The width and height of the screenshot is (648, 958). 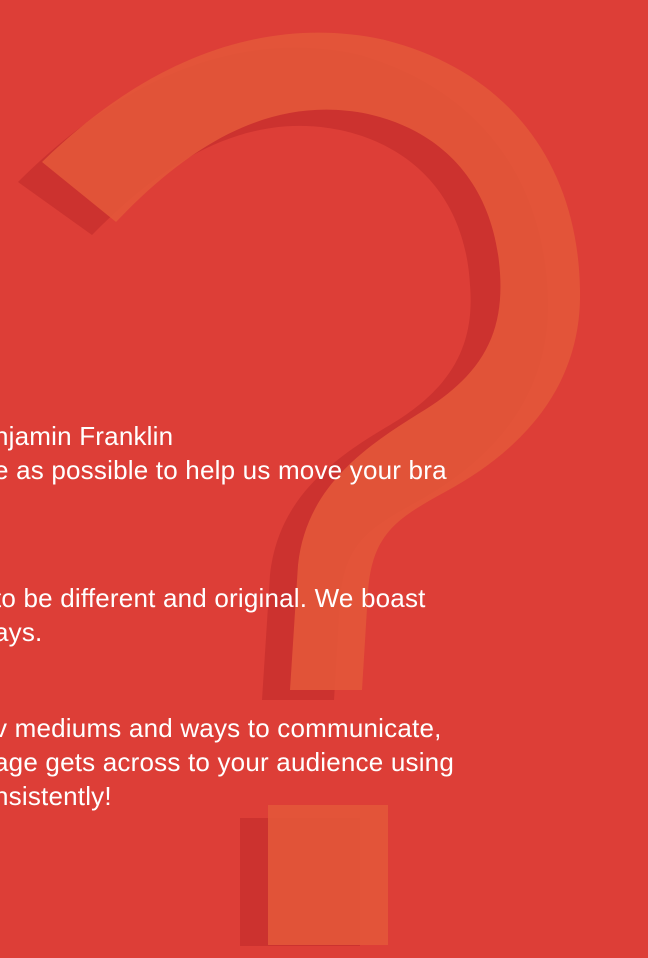 I want to click on text-line: njamin Franklin, so click(x=87, y=436).